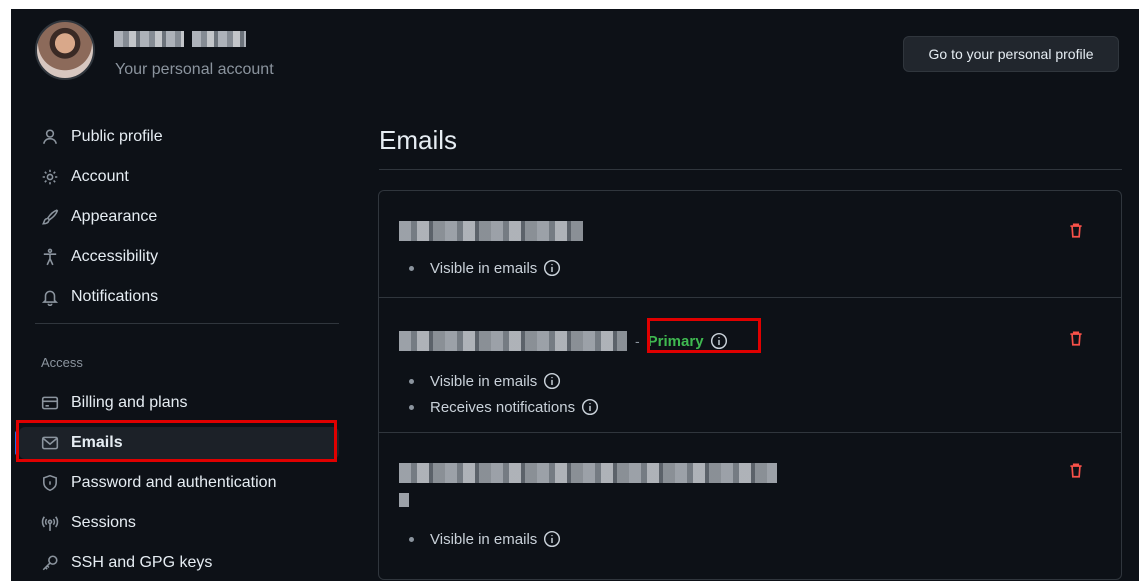 Image resolution: width=1139 pixels, height=581 pixels. Describe the element at coordinates (142, 562) in the screenshot. I see `sidebar-item-label: SSH and GPG keys` at that location.